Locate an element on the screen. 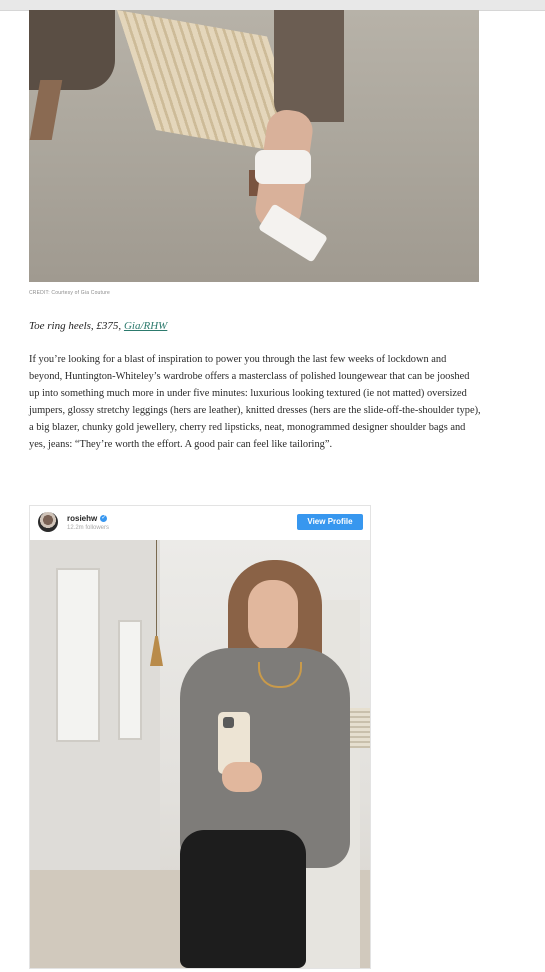  avatar is located at coordinates (48, 522).